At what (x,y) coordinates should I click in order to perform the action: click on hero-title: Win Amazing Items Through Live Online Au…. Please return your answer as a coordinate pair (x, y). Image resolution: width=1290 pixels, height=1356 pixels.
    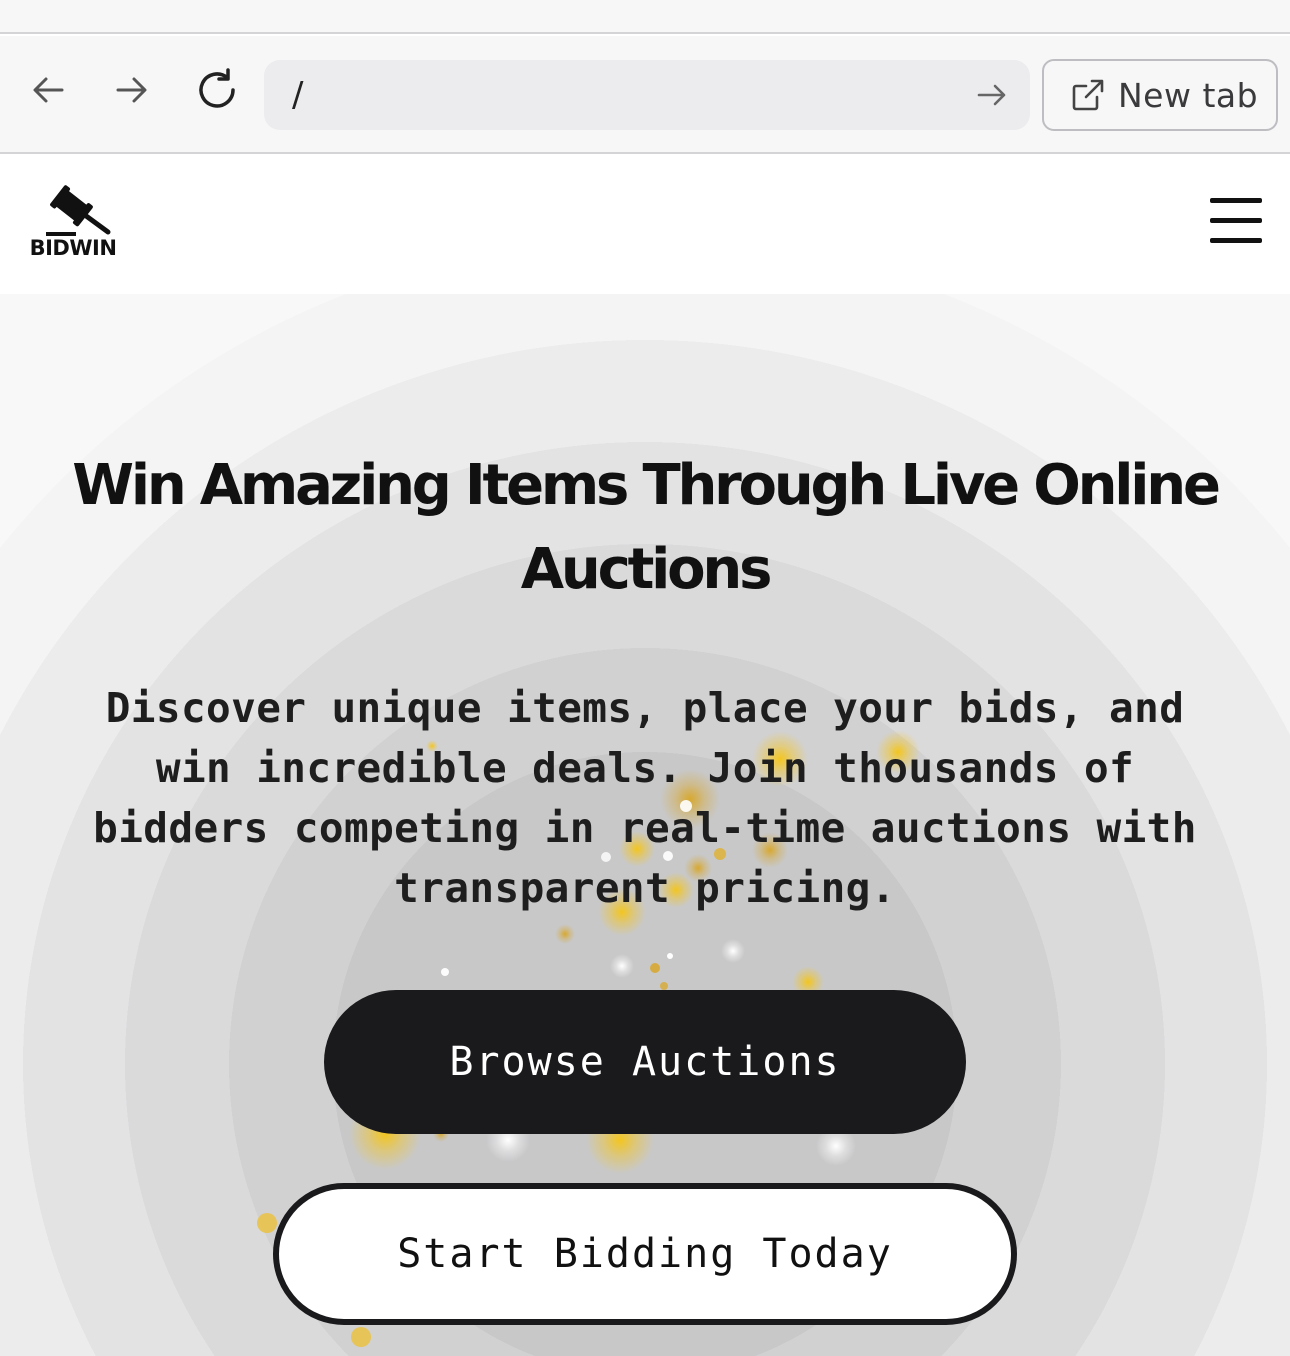
    Looking at the image, I should click on (646, 527).